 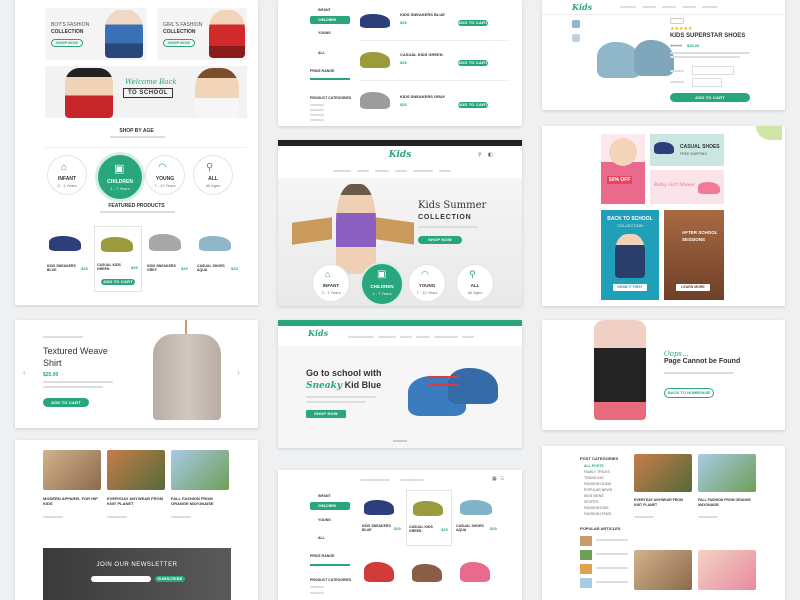 I want to click on casual-shoes-banner: CASUAL SHOES FREE SHIPPING, so click(x=687, y=150).